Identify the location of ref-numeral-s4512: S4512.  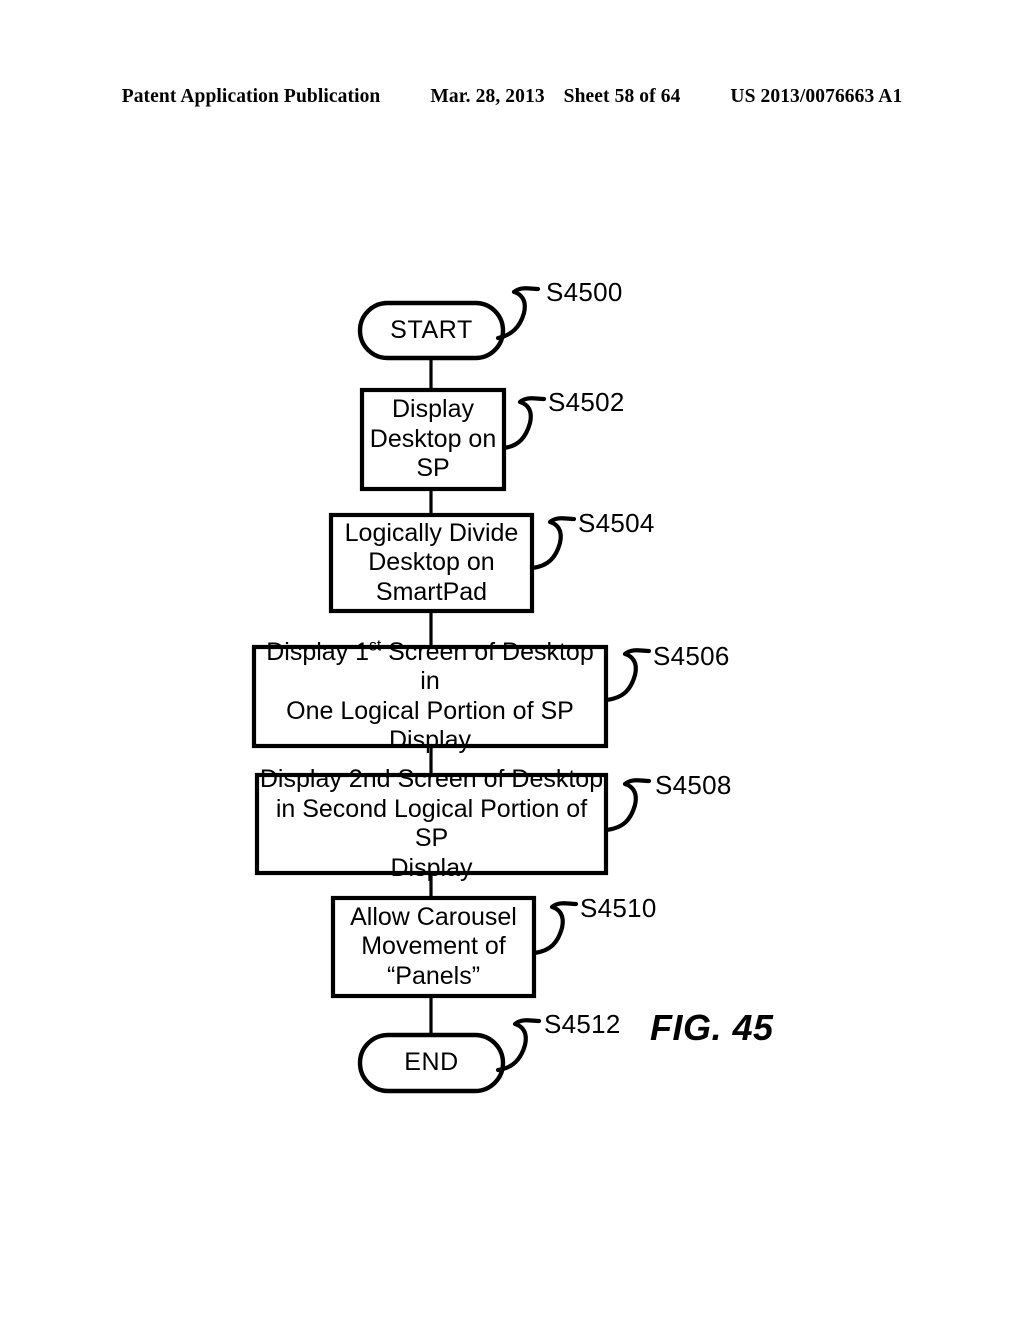
(582, 1024).